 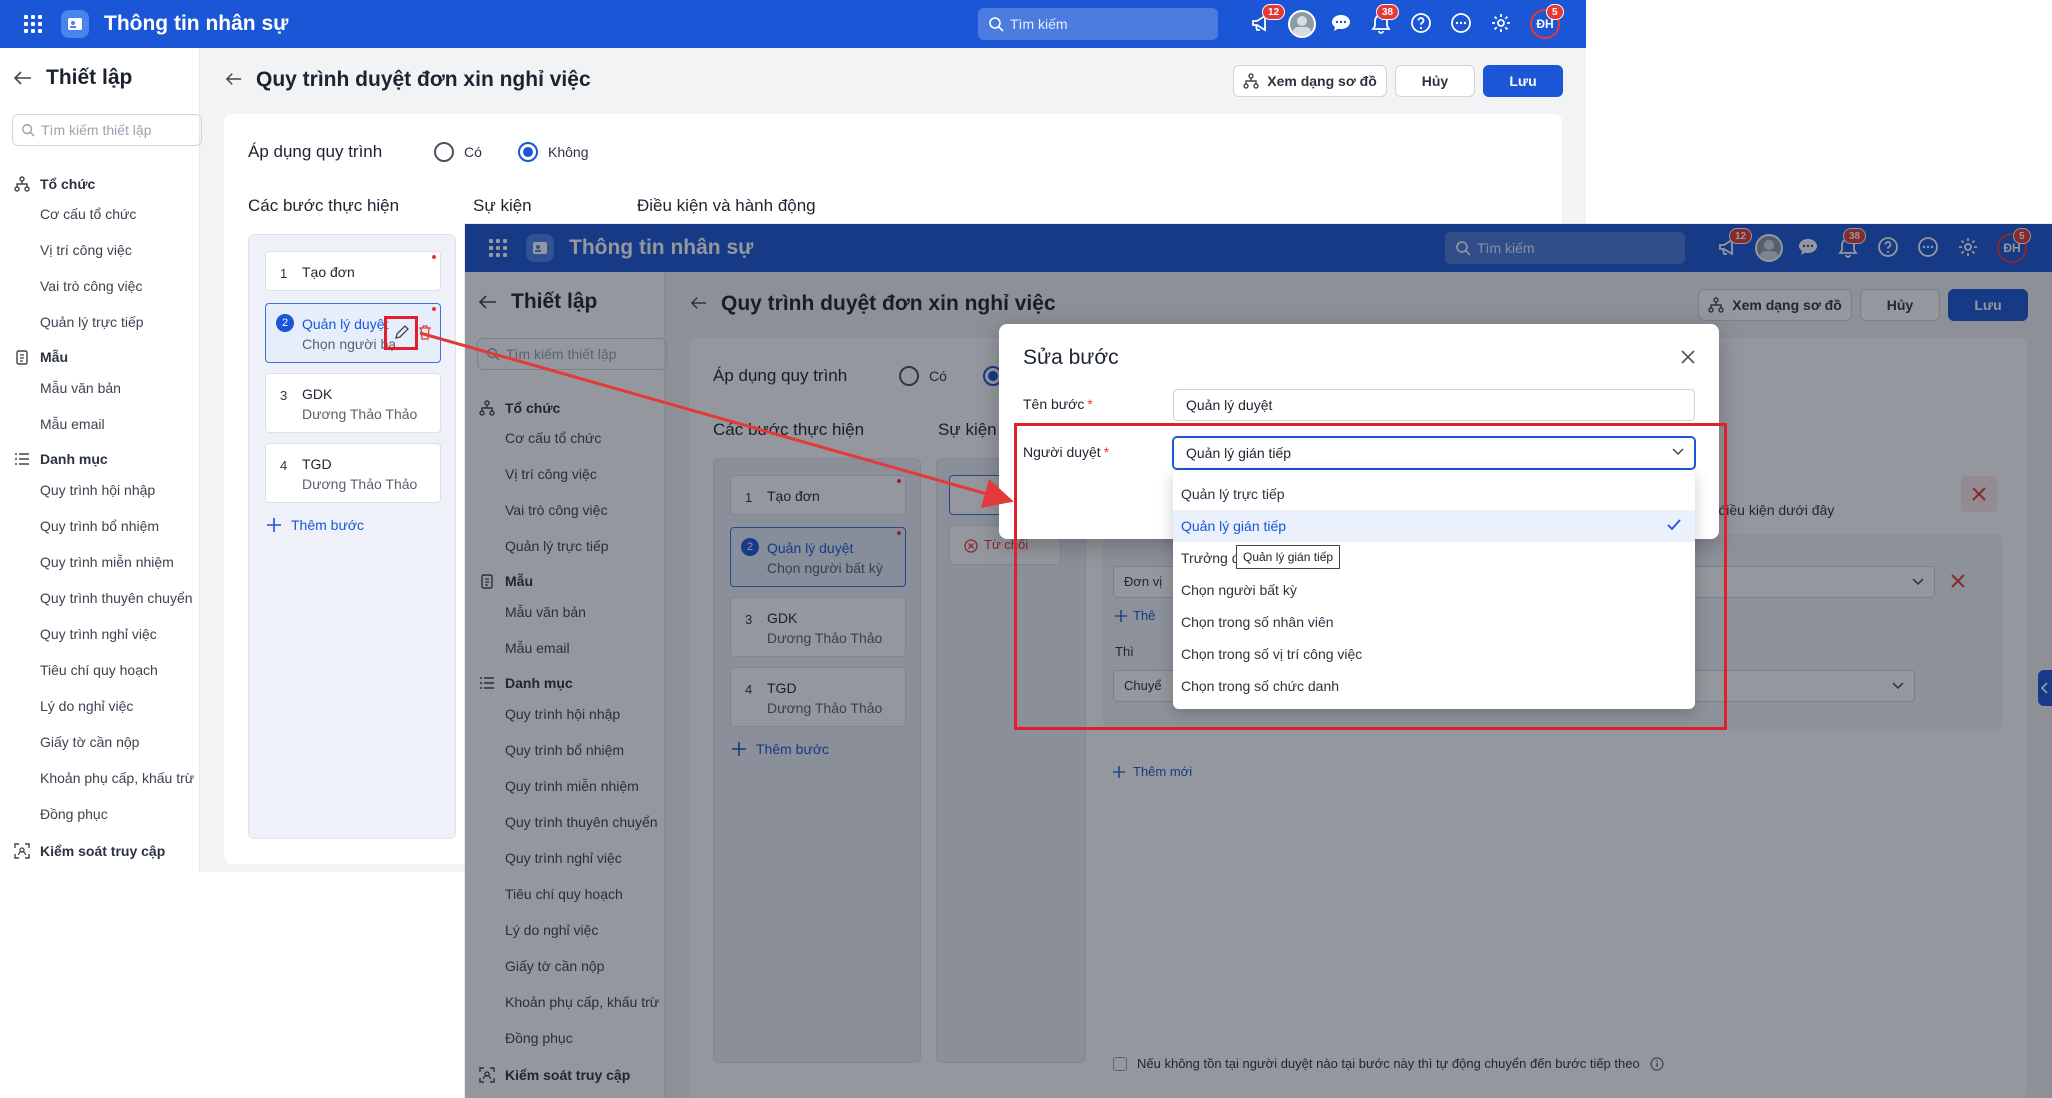 What do you see at coordinates (716, 419) in the screenshot?
I see `annotation-arrow` at bounding box center [716, 419].